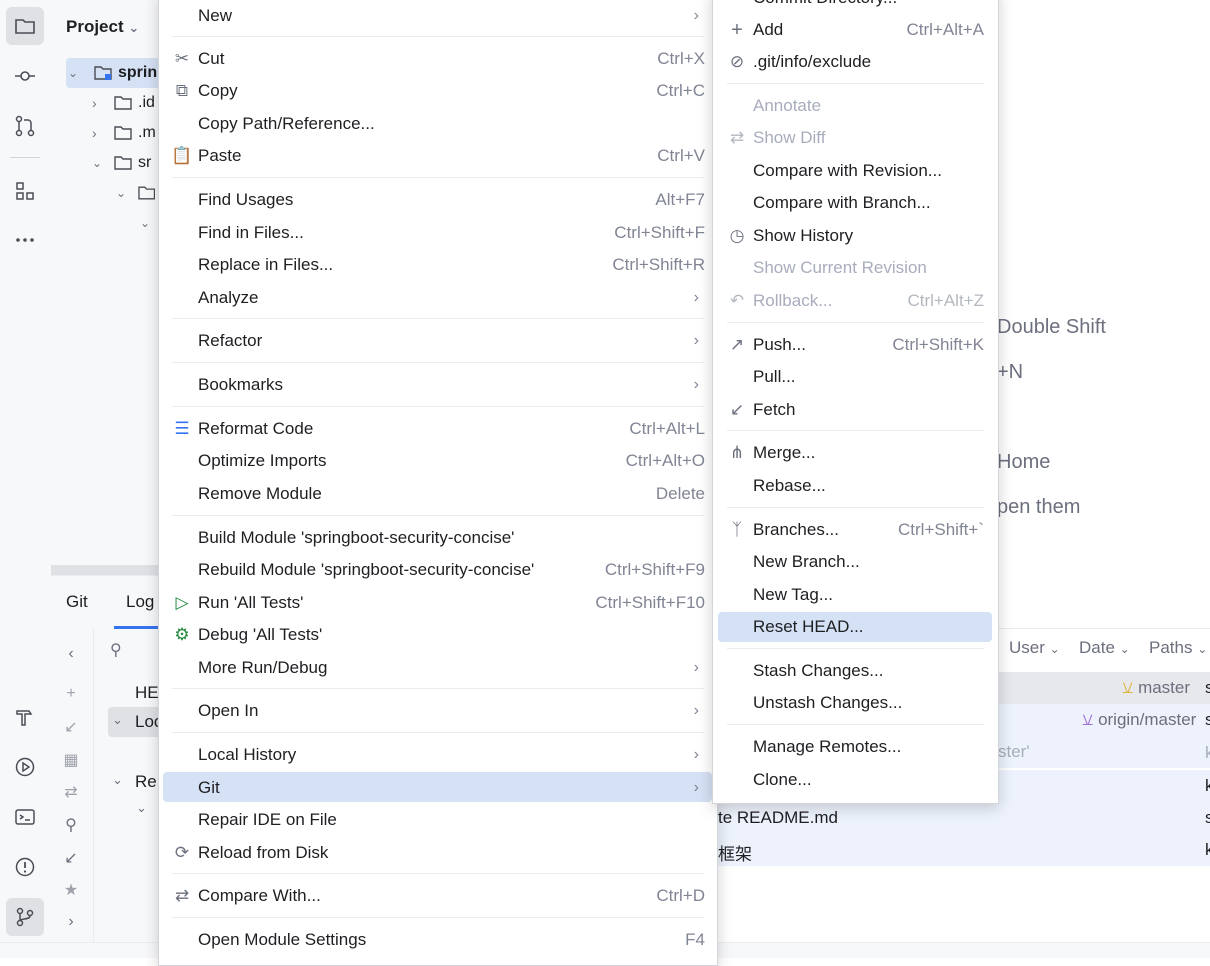  I want to click on column-user: User ⌄, so click(1034, 648).